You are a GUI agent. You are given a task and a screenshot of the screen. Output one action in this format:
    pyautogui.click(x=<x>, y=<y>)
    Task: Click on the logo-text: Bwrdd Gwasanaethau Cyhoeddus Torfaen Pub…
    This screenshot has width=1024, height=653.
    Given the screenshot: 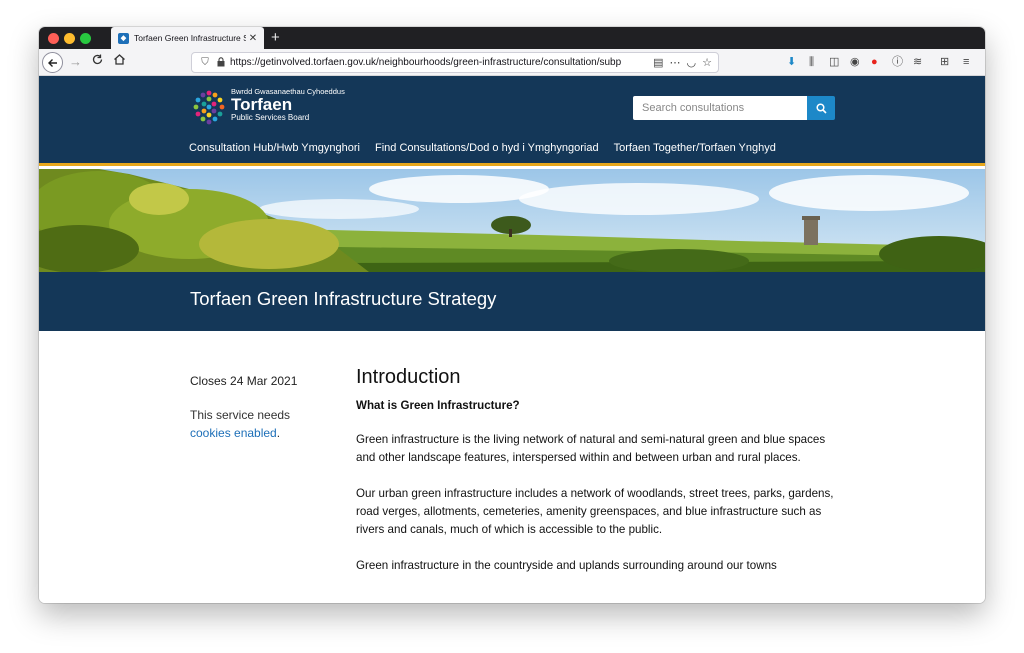 What is the action you would take?
    pyautogui.click(x=288, y=104)
    